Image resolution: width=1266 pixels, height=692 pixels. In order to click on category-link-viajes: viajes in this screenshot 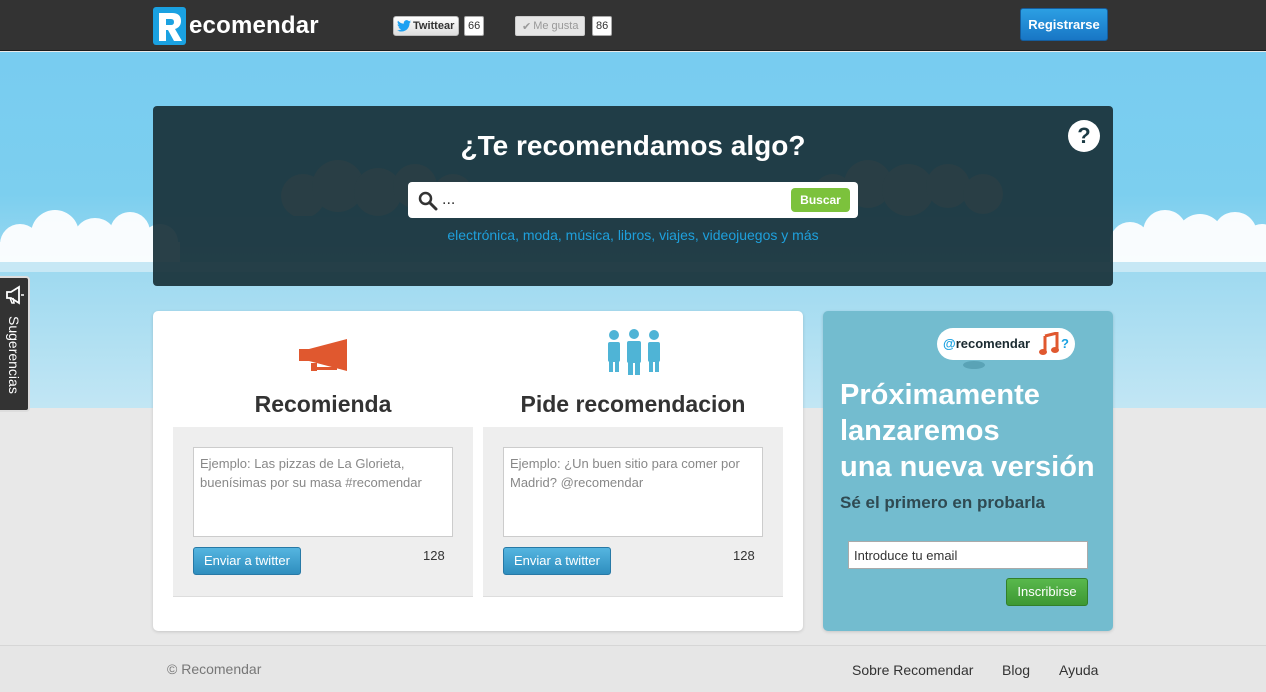, I will do `click(677, 235)`.